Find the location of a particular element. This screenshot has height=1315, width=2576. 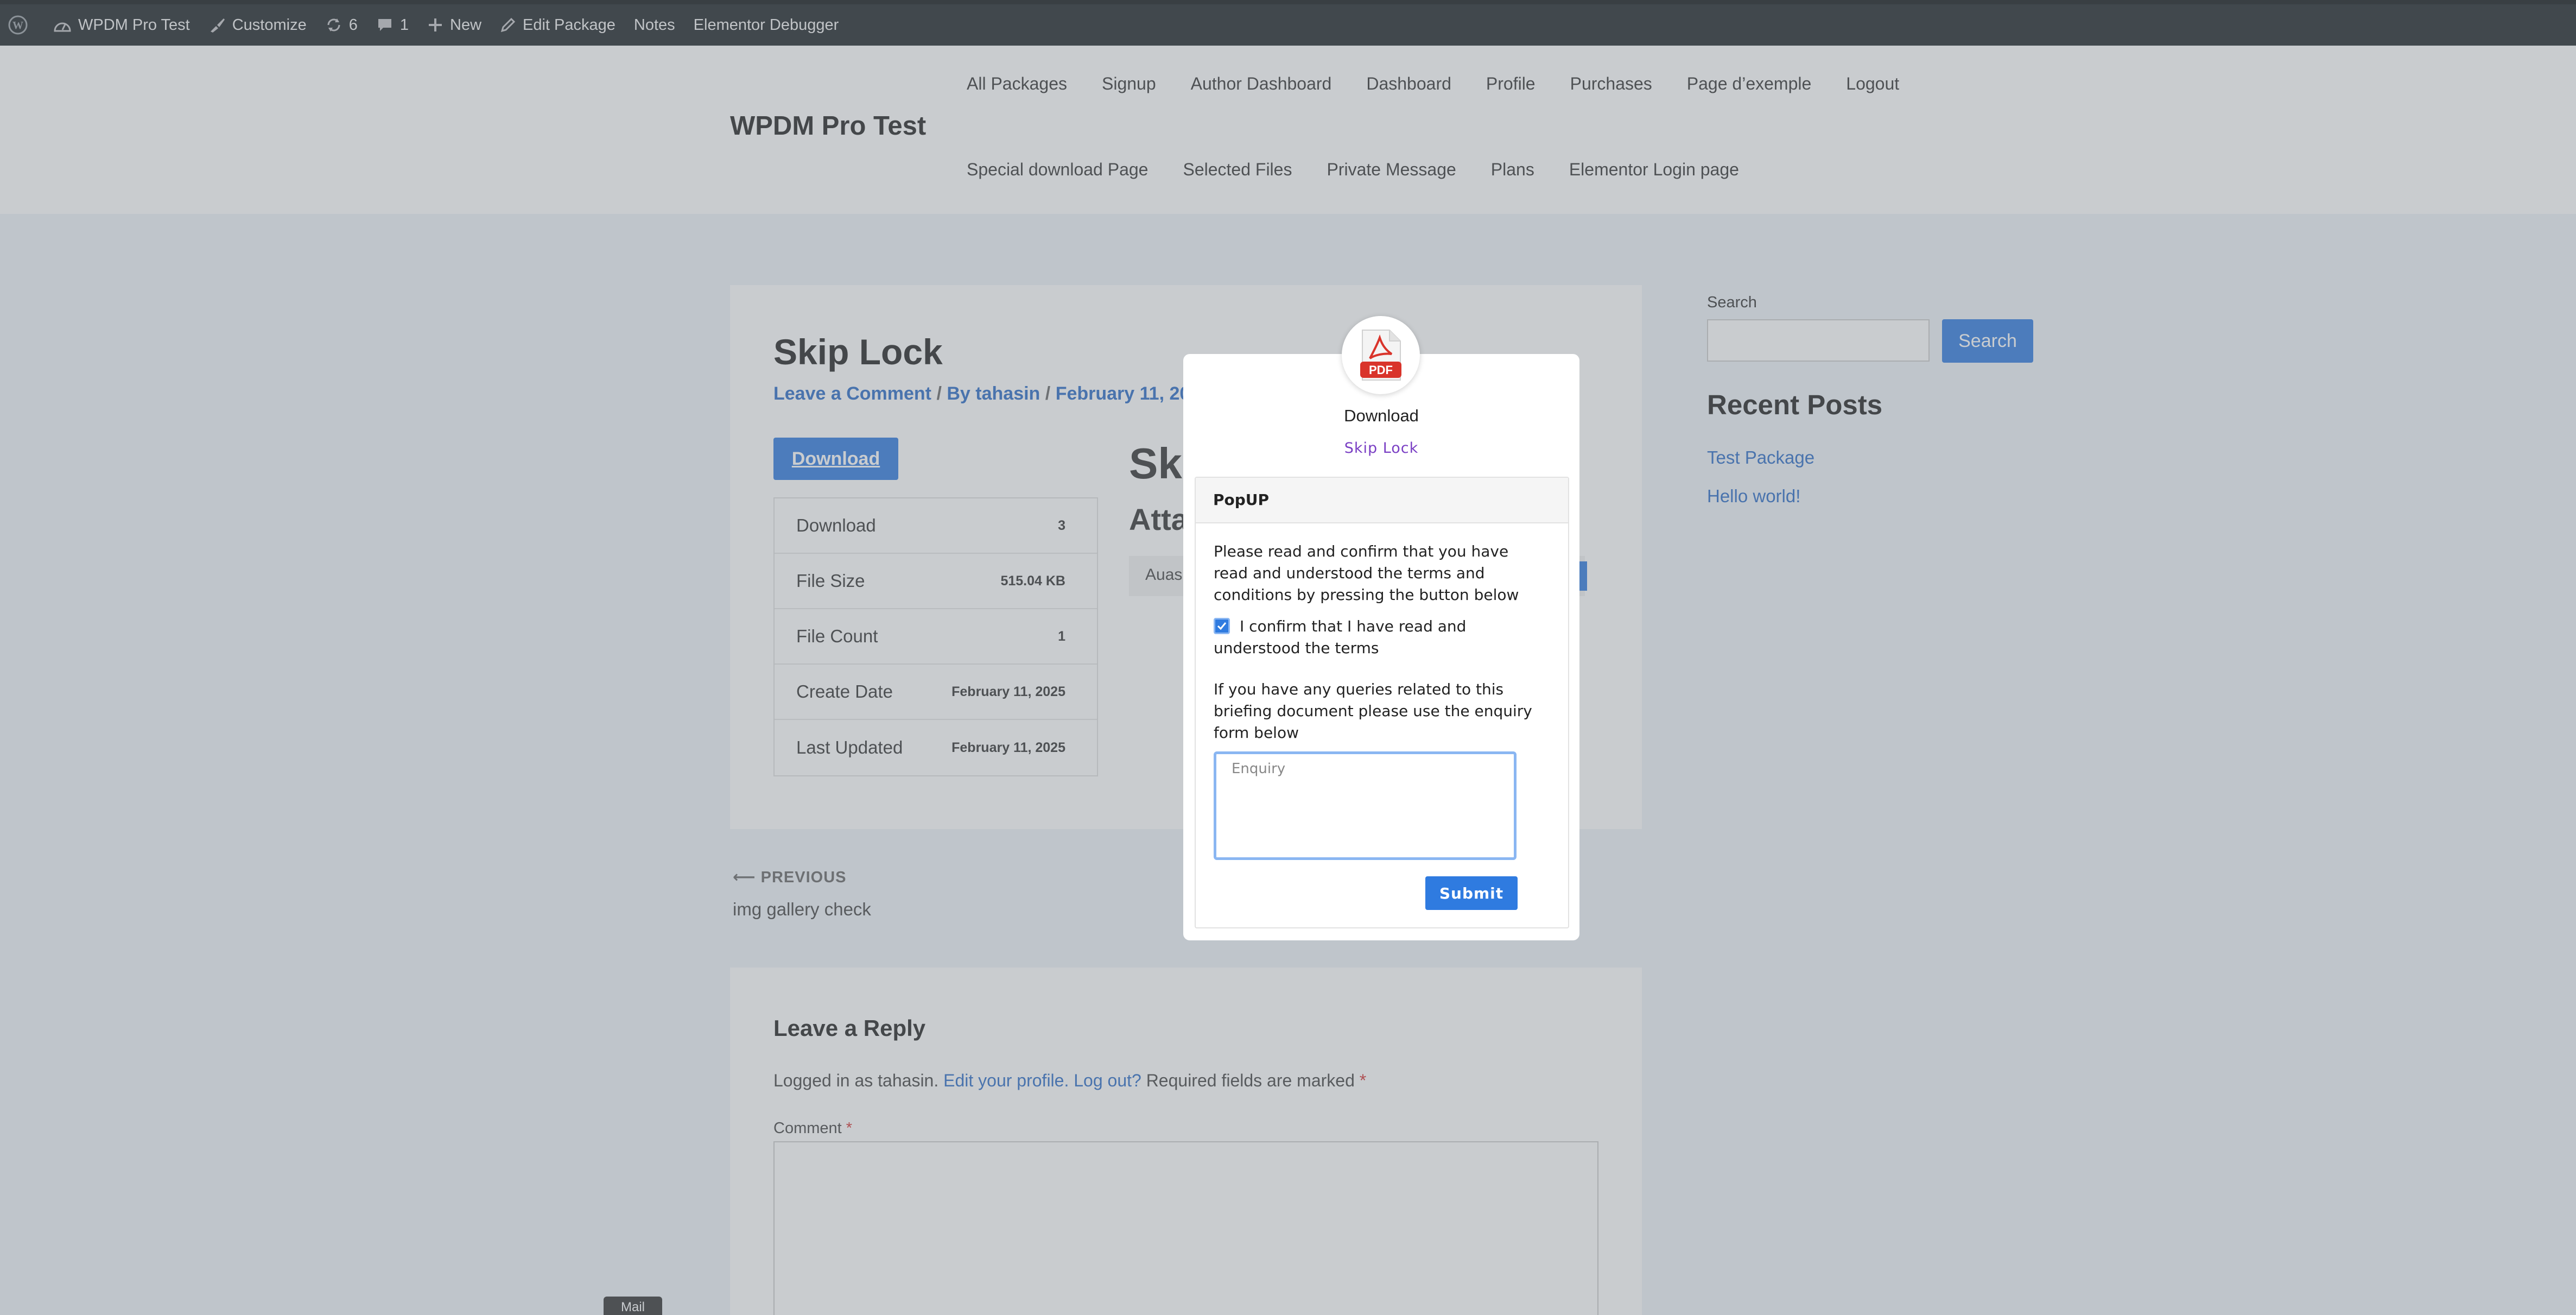

modal-subtitle: Skip Lock is located at coordinates (1381, 448).